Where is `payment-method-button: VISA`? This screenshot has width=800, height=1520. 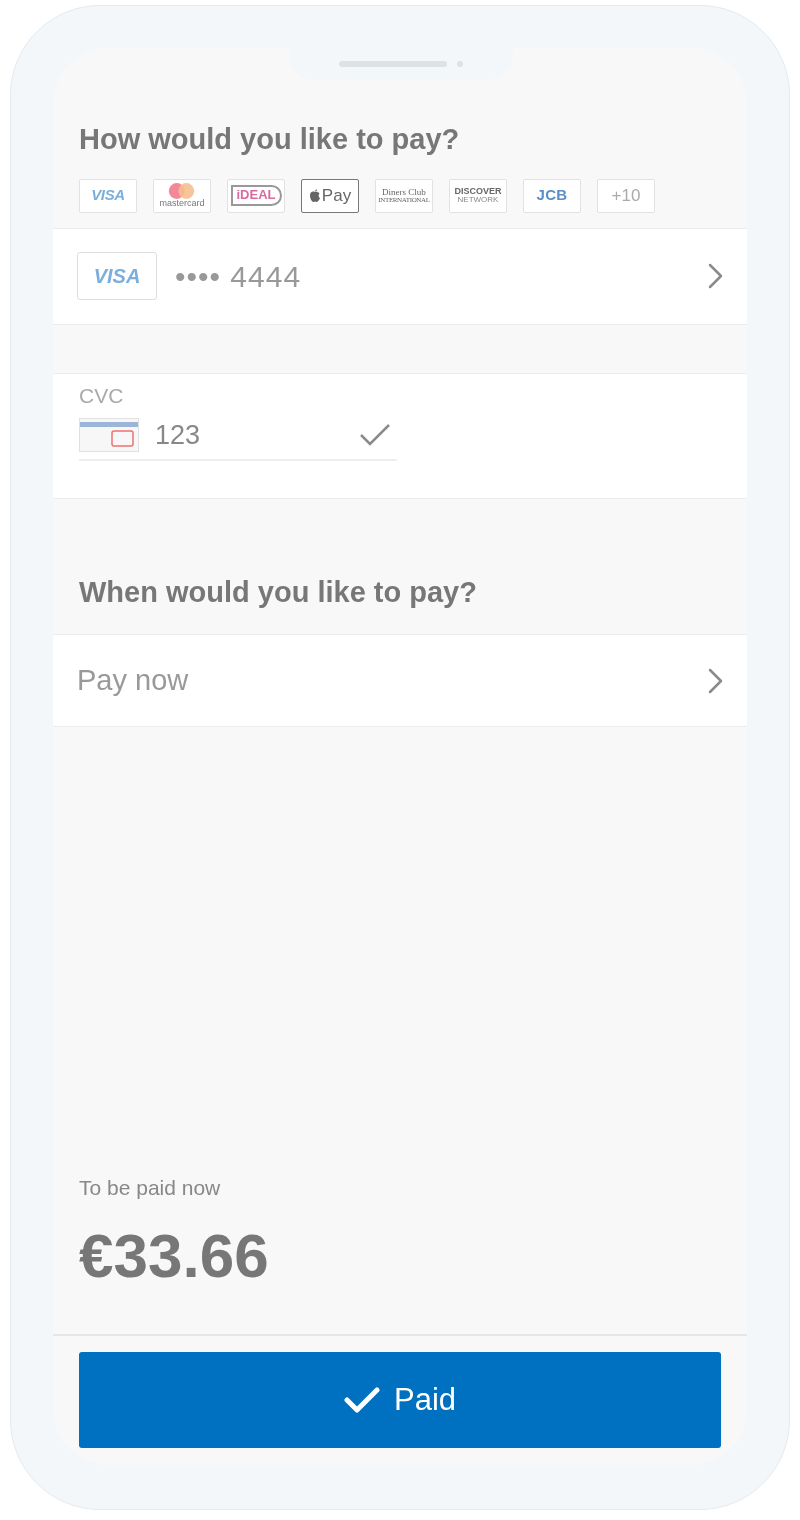 payment-method-button: VISA is located at coordinates (108, 195).